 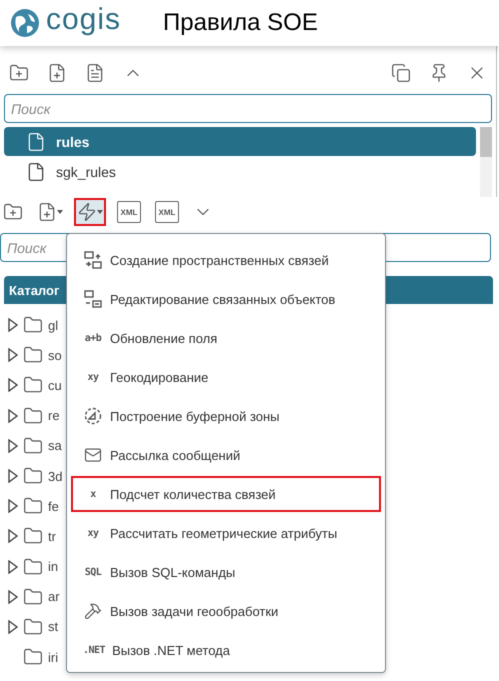 What do you see at coordinates (93, 338) in the screenshot?
I see `icon-label: a+b` at bounding box center [93, 338].